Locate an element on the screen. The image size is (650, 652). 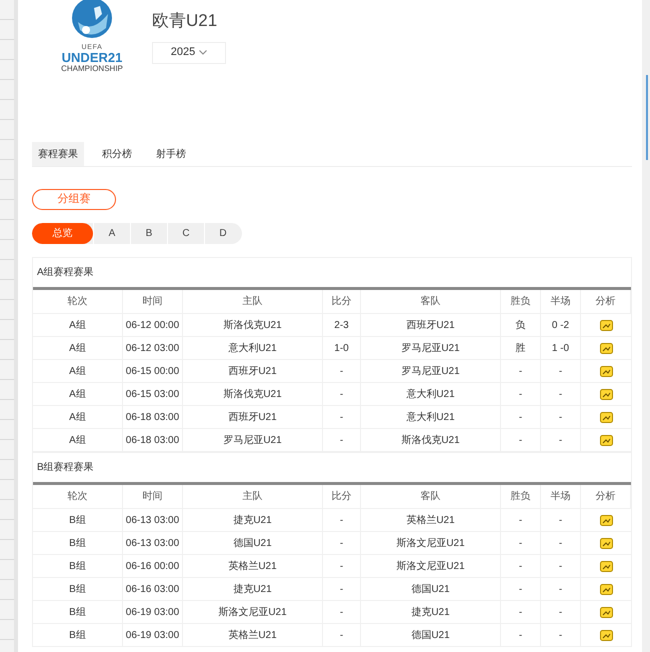
table-cell: 06-12 00:00 is located at coordinates (153, 325).